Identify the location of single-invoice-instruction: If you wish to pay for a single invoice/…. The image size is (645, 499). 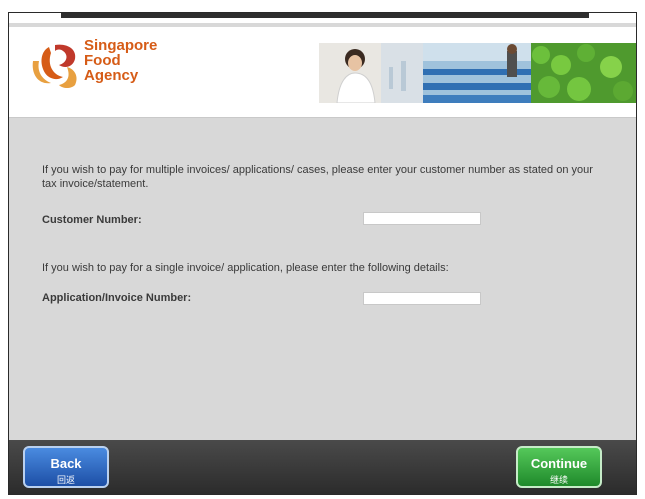
(245, 268).